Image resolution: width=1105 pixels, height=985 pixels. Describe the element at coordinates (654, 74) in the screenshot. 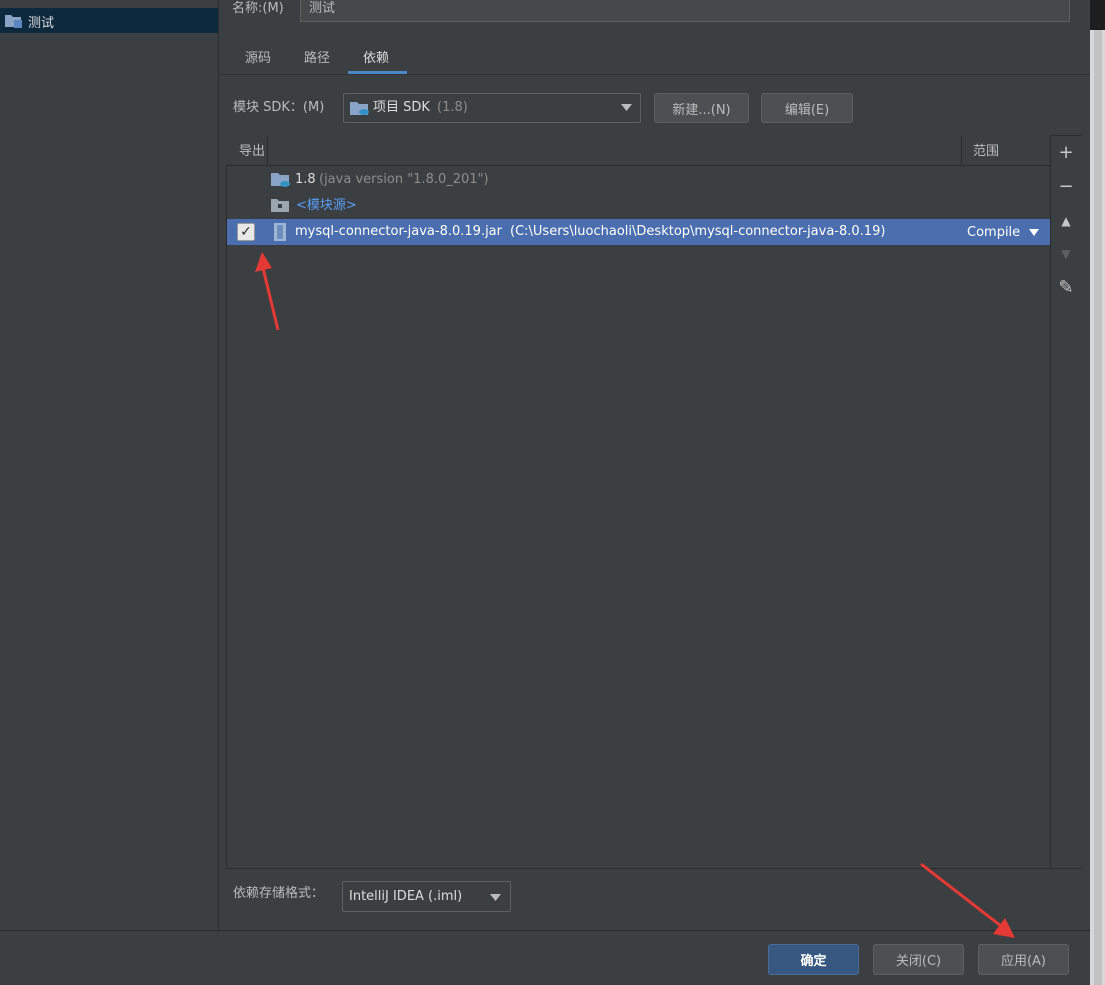

I see `tabs-divider` at that location.